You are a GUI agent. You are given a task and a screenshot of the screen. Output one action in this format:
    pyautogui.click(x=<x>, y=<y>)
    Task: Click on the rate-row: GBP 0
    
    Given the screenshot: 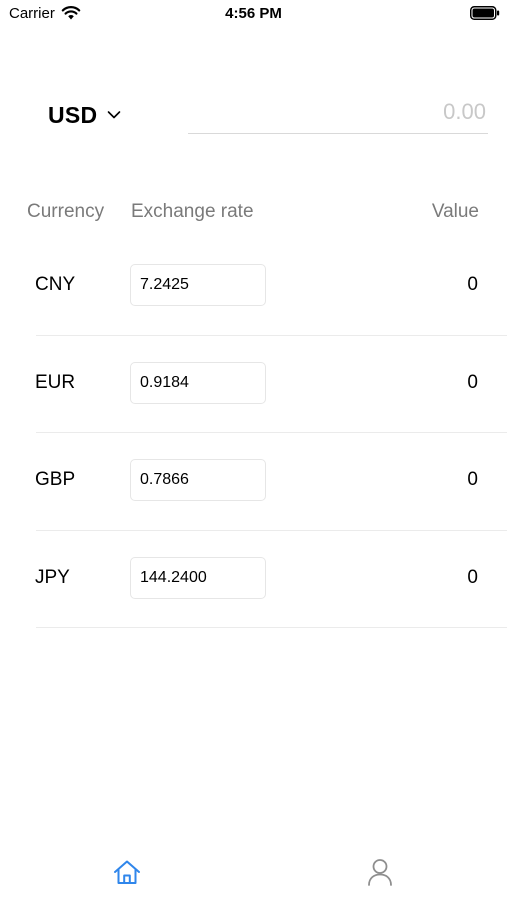 What is the action you would take?
    pyautogui.click(x=253, y=482)
    